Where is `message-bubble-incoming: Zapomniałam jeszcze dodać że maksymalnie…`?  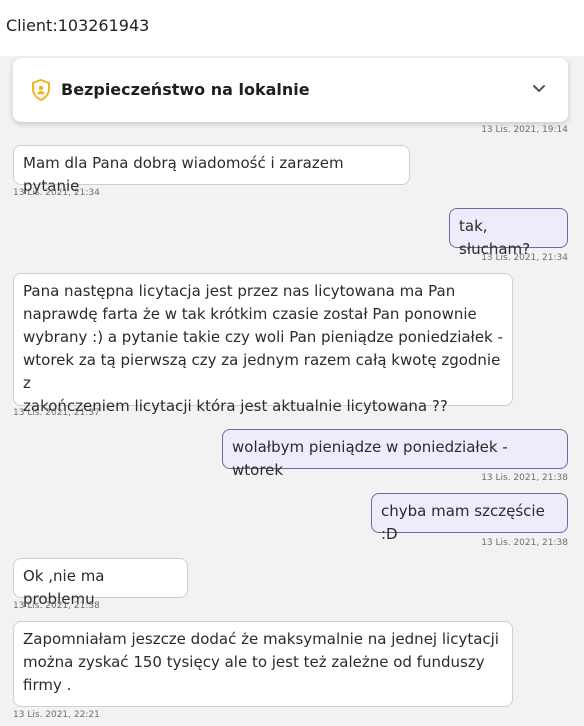
message-bubble-incoming: Zapomniałam jeszcze dodać że maksymalnie… is located at coordinates (263, 664).